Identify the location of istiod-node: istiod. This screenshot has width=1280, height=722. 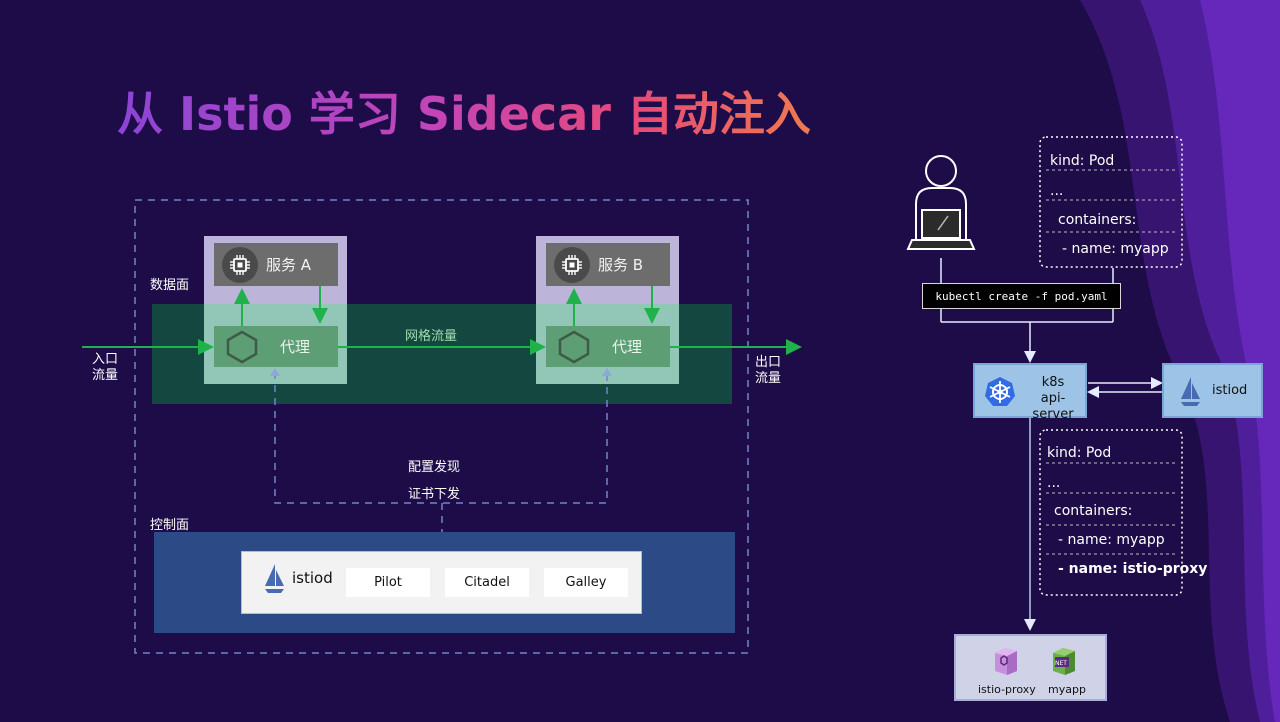
(1212, 390).